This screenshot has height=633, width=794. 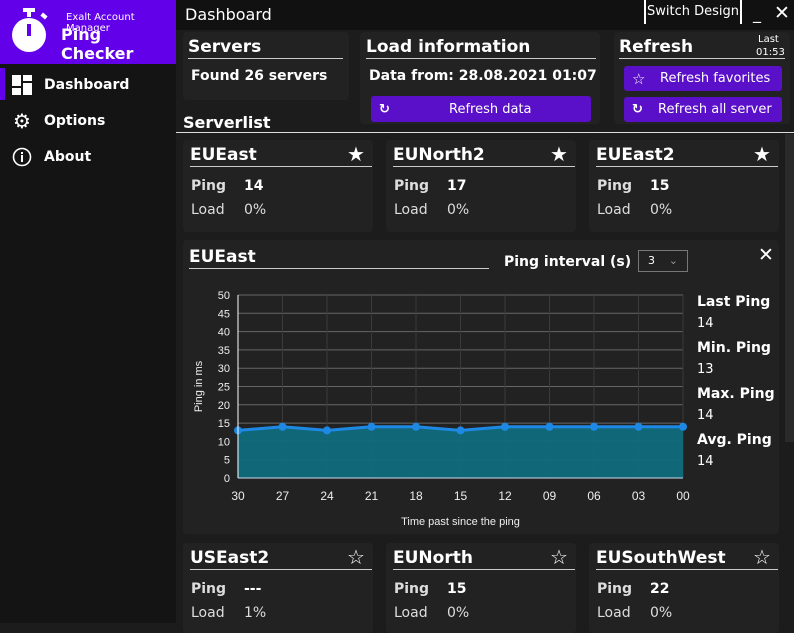 What do you see at coordinates (281, 559) in the screenshot?
I see `server-name: USEast2` at bounding box center [281, 559].